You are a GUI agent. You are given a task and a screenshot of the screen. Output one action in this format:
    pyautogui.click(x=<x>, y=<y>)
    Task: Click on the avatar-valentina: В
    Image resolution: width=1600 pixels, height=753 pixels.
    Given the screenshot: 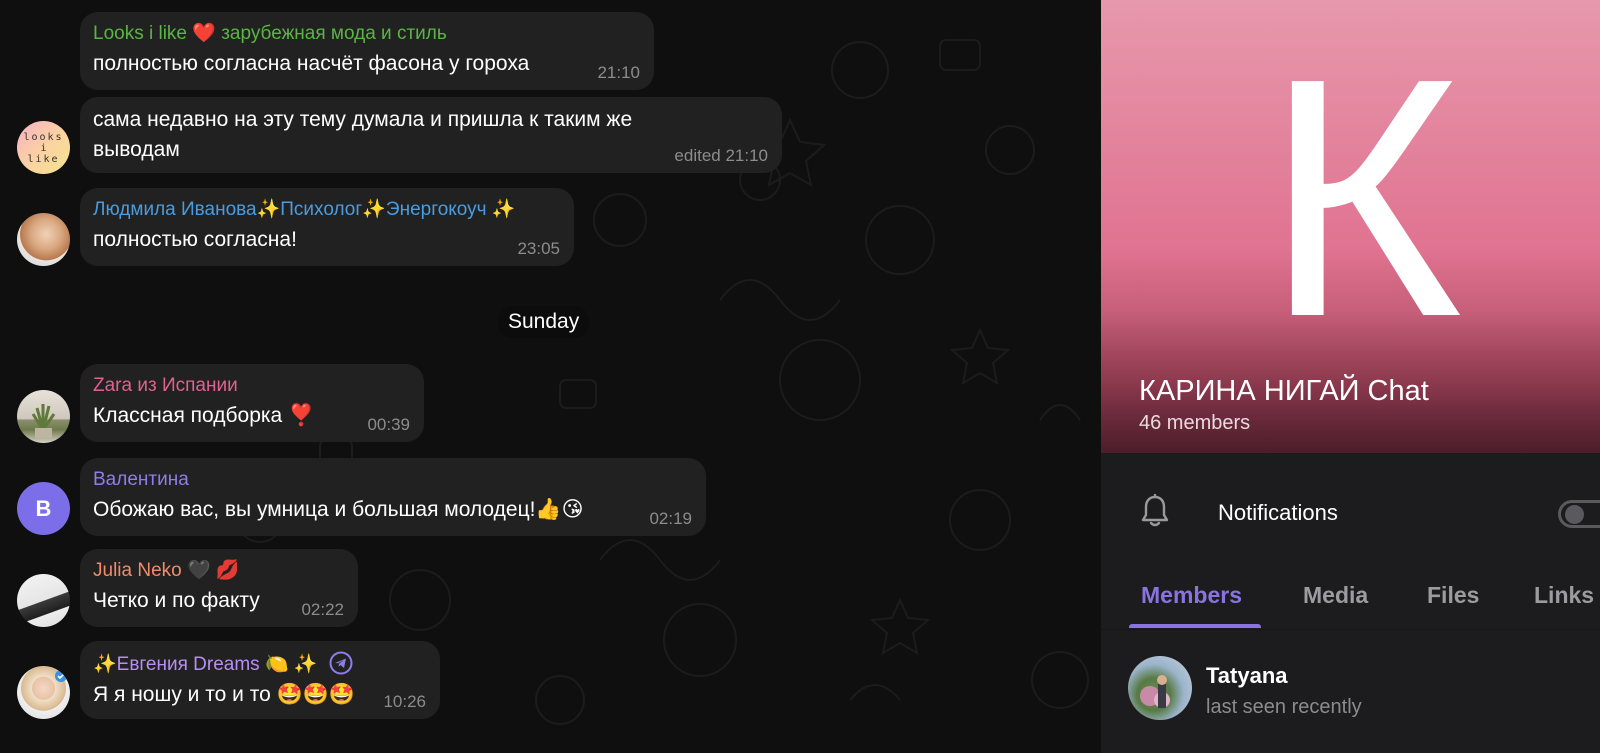 What is the action you would take?
    pyautogui.click(x=43, y=508)
    